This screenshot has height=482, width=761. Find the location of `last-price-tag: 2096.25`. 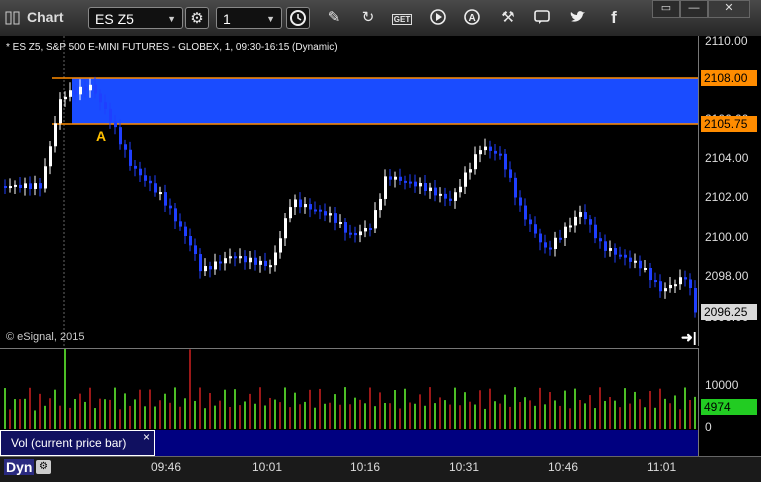

last-price-tag: 2096.25 is located at coordinates (729, 312).